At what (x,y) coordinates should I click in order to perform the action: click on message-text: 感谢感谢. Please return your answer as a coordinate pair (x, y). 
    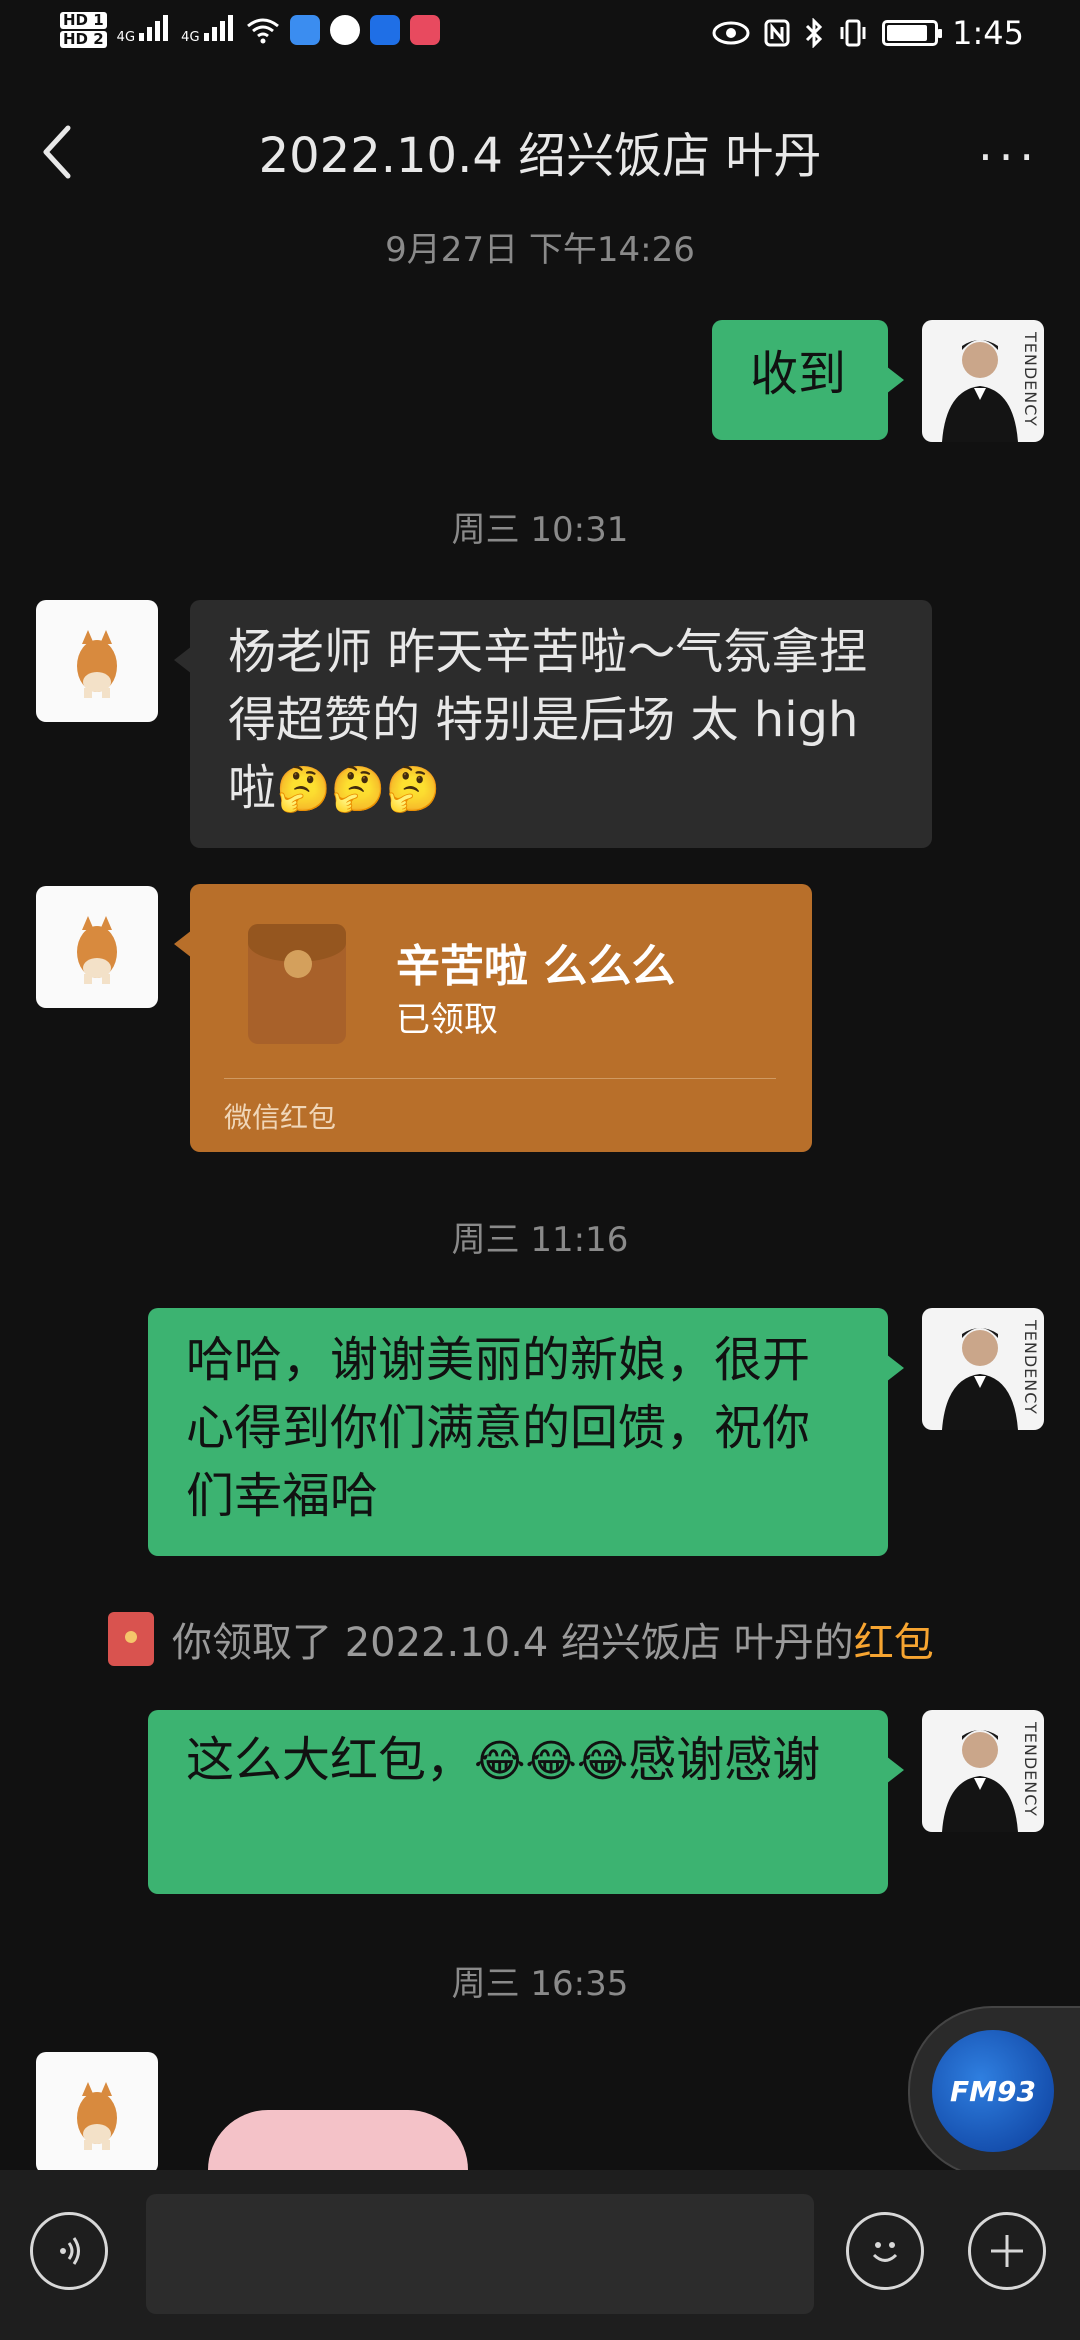
    Looking at the image, I should click on (724, 1760).